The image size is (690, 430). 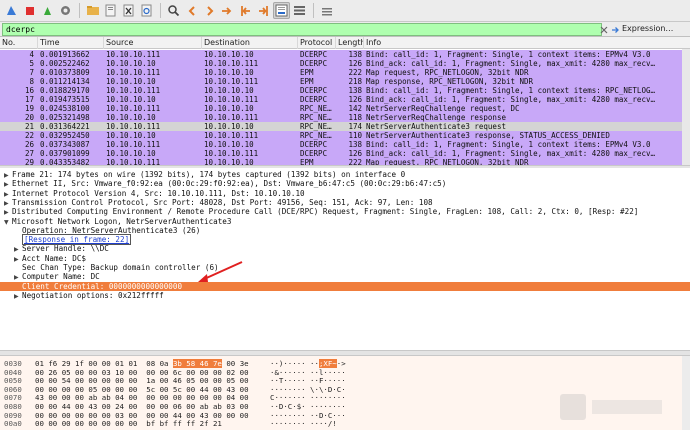 What do you see at coordinates (326, 10) in the screenshot?
I see `zoom-in-icon` at bounding box center [326, 10].